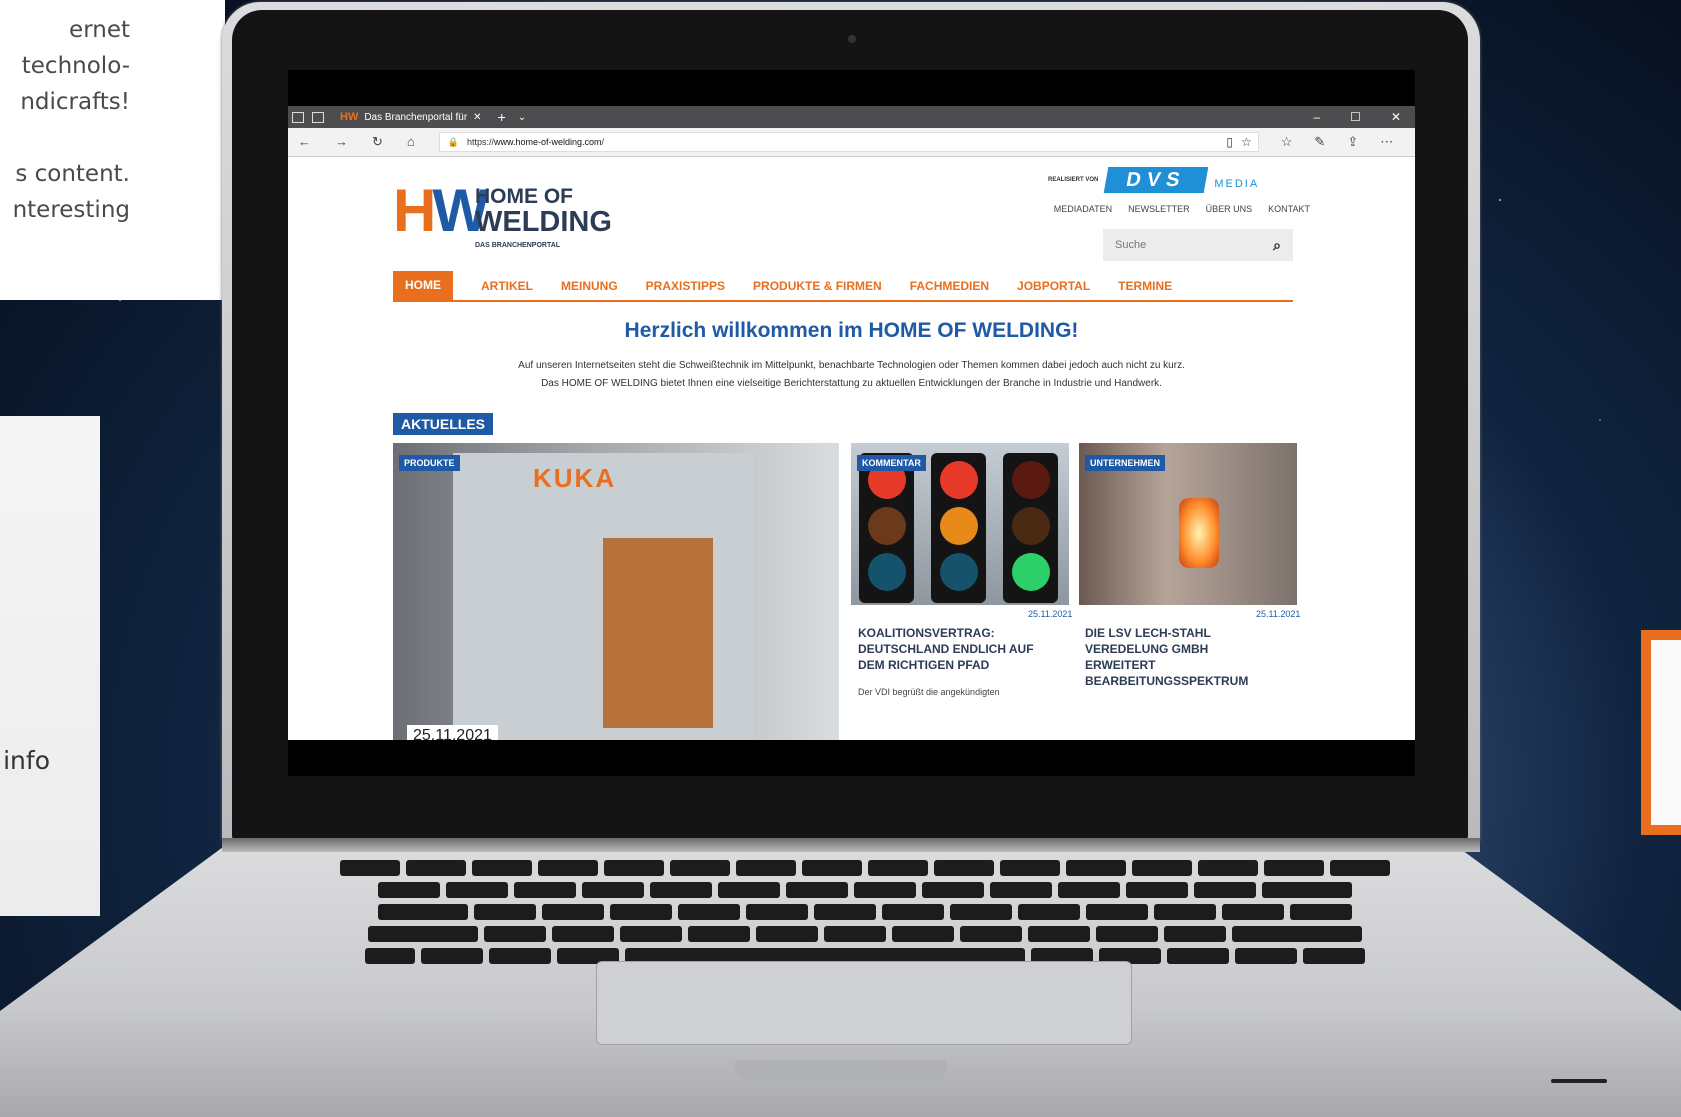 This screenshot has height=1117, width=1681. Describe the element at coordinates (1661, 732) in the screenshot. I see `orange-frame` at that location.